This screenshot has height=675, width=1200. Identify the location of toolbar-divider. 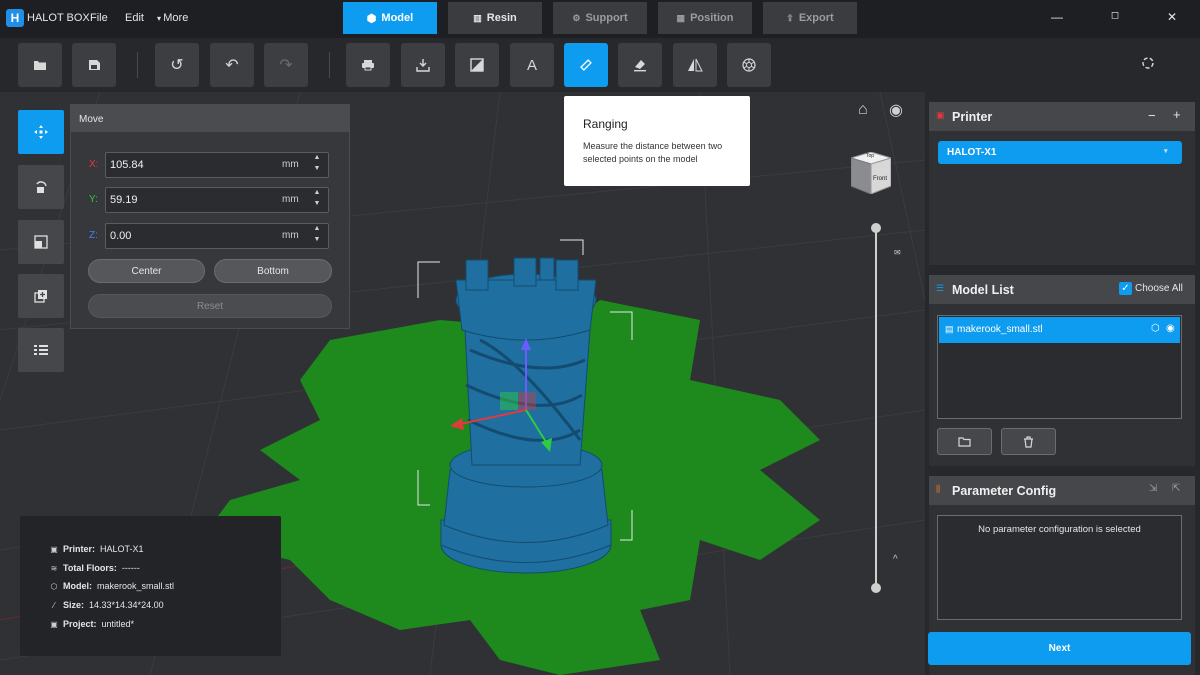
(329, 65).